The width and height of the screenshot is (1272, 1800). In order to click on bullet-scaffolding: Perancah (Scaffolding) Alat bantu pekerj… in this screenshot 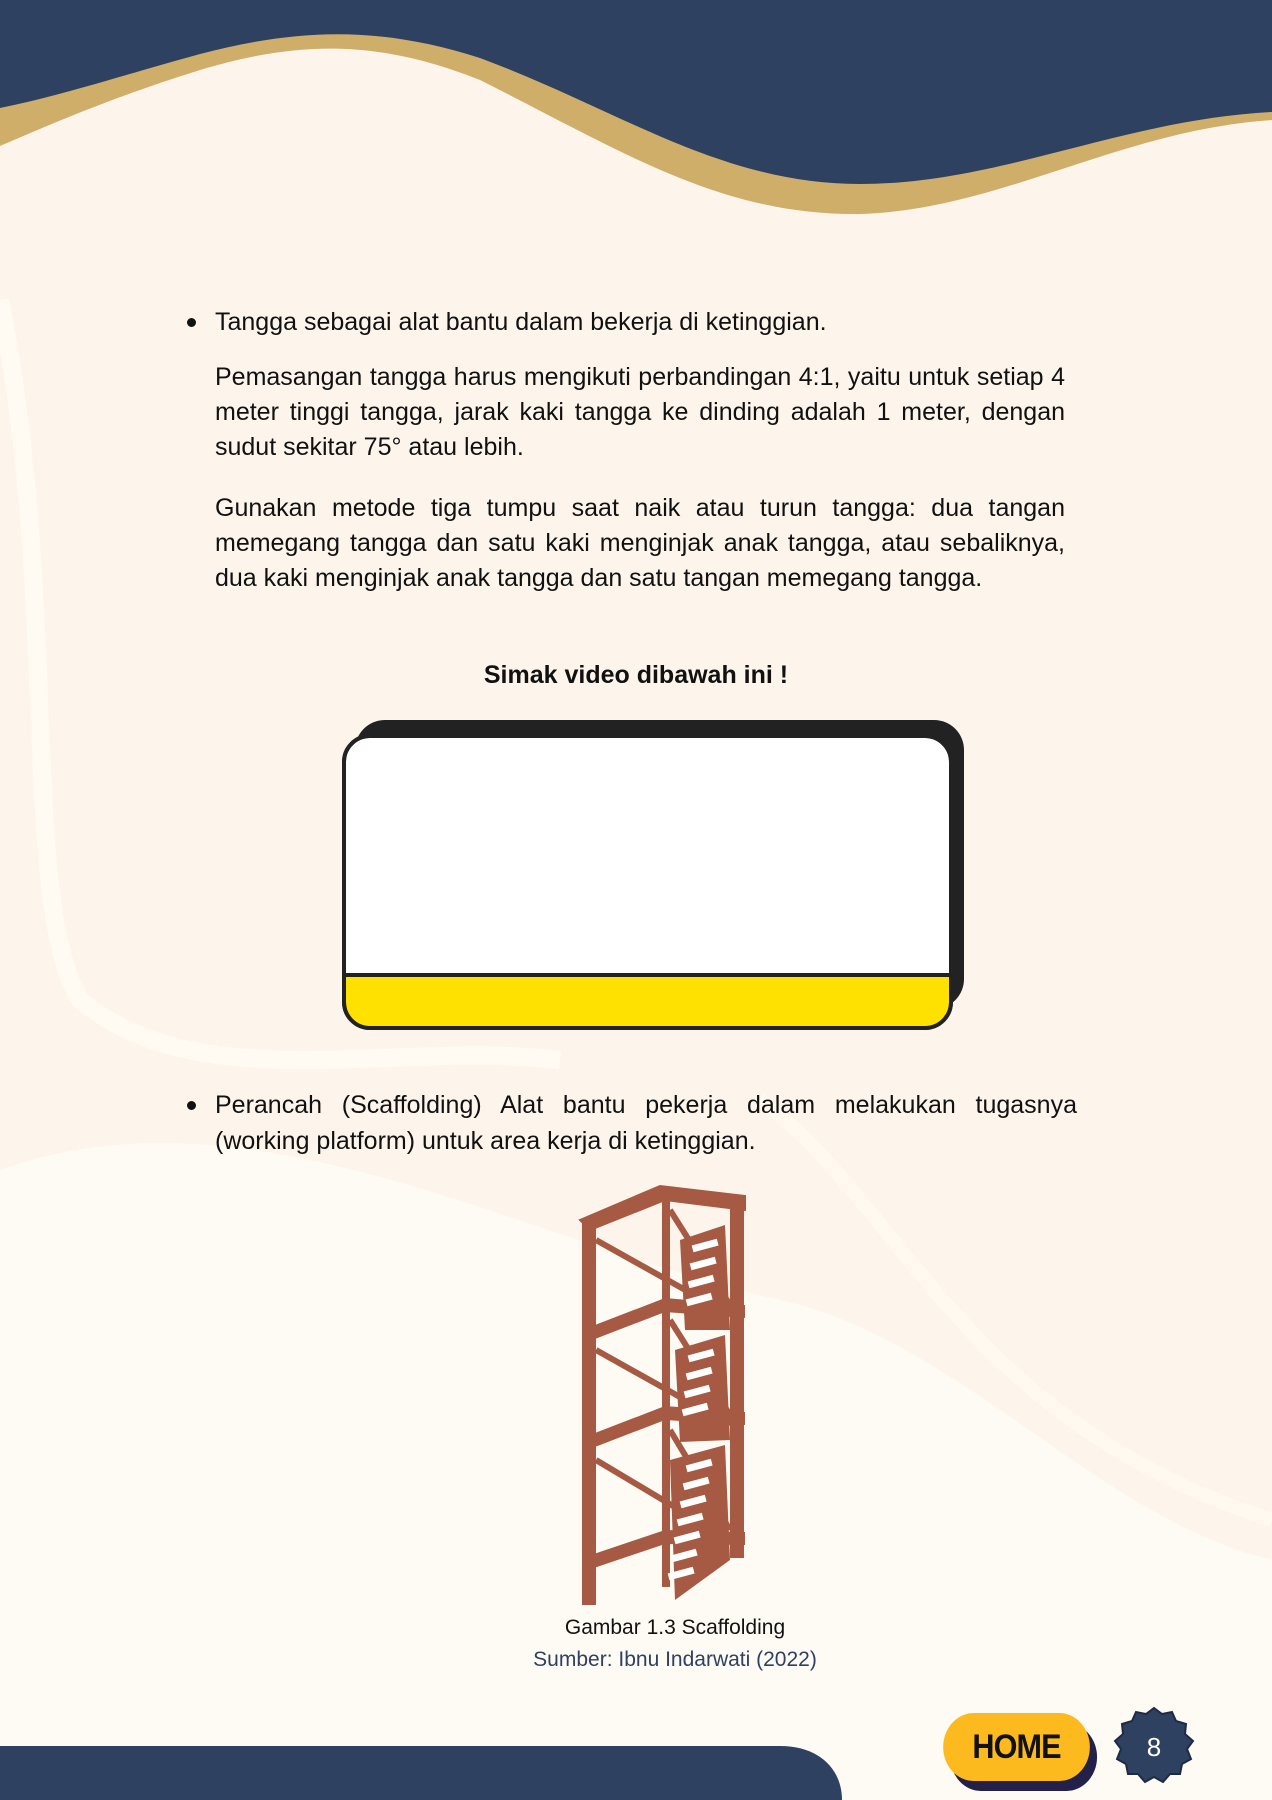, I will do `click(632, 1123)`.